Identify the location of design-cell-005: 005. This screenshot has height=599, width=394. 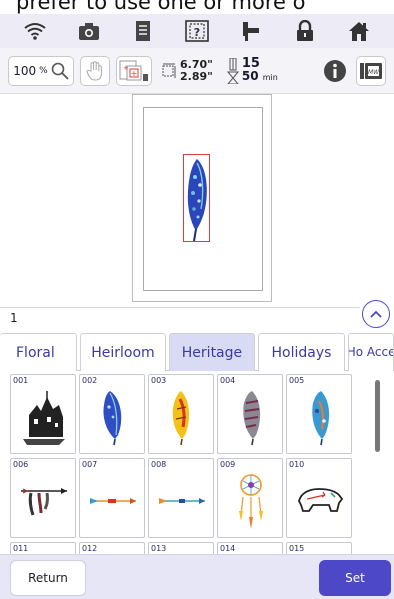
(319, 414).